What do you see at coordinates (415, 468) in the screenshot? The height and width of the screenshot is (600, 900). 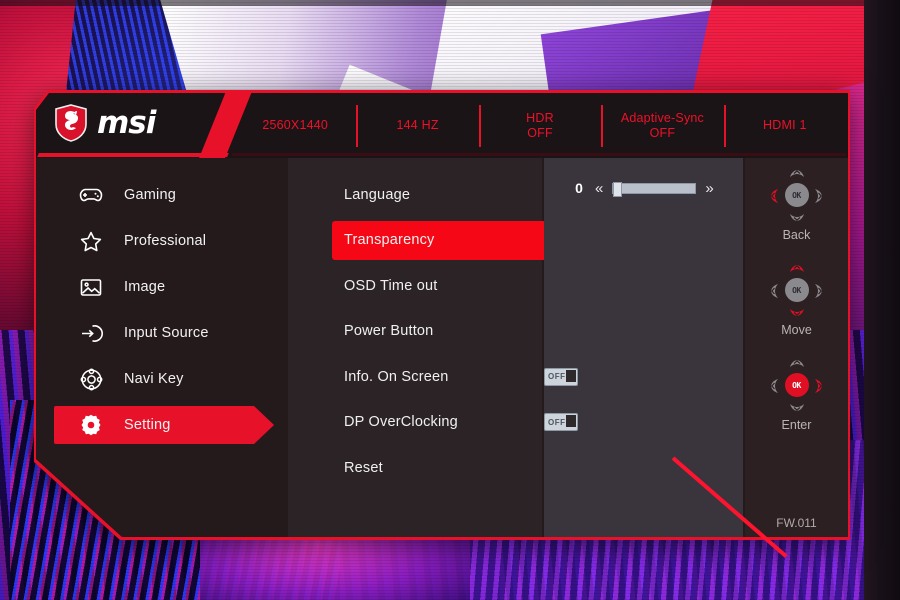 I see `submenu-item-reset: Reset` at bounding box center [415, 468].